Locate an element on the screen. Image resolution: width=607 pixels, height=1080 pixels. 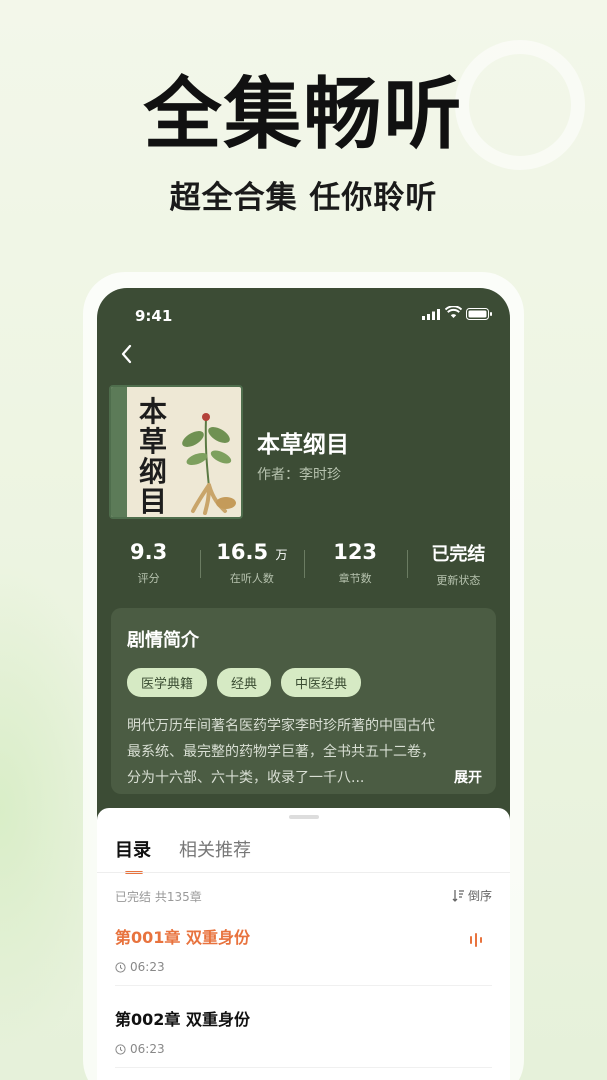
tab-bar: 目录 相关推荐 is located at coordinates (183, 855).